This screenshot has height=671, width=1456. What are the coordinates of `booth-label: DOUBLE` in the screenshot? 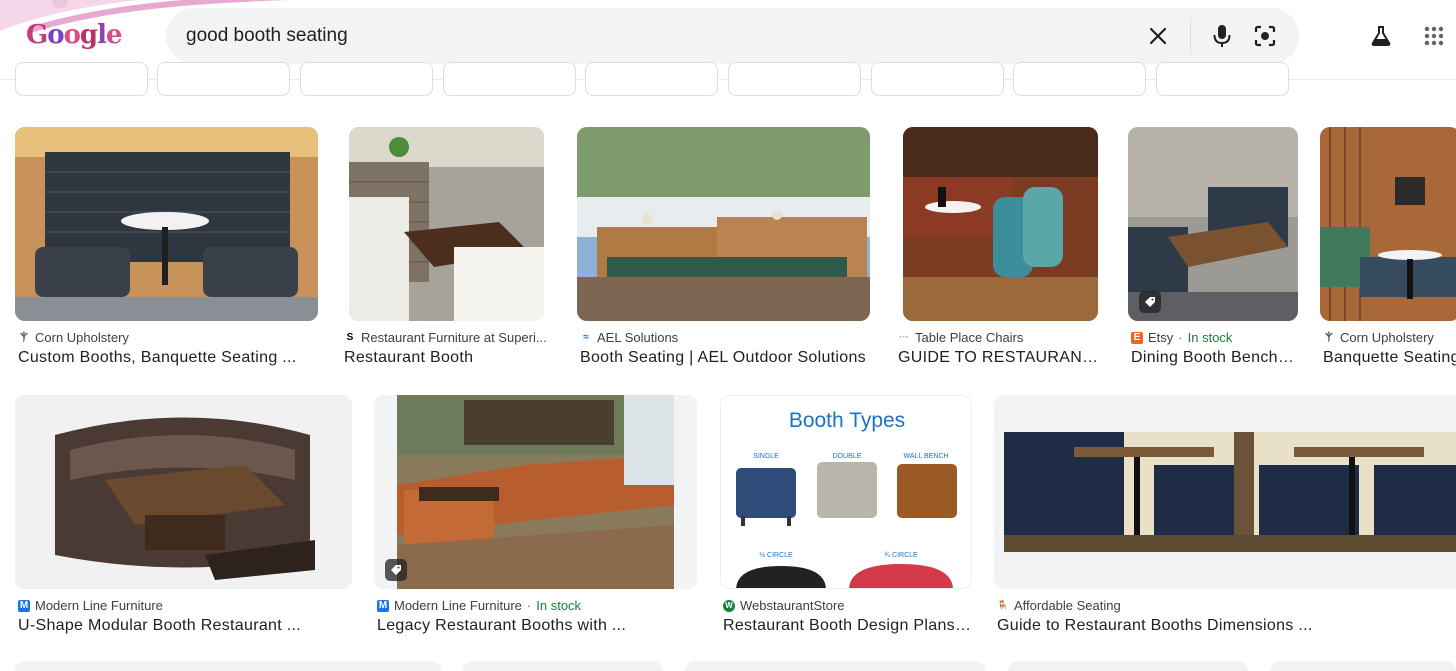 It's located at (847, 456).